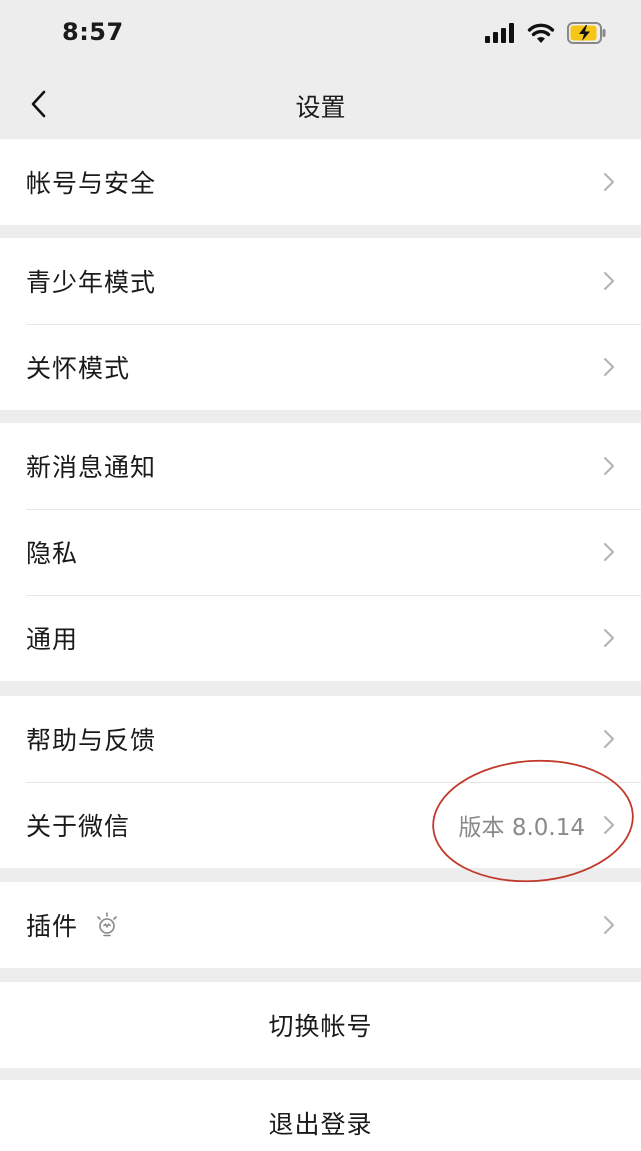 Image resolution: width=641 pixels, height=1151 pixels. I want to click on settings-group-modes: 青少年模式 关怀模式, so click(320, 324).